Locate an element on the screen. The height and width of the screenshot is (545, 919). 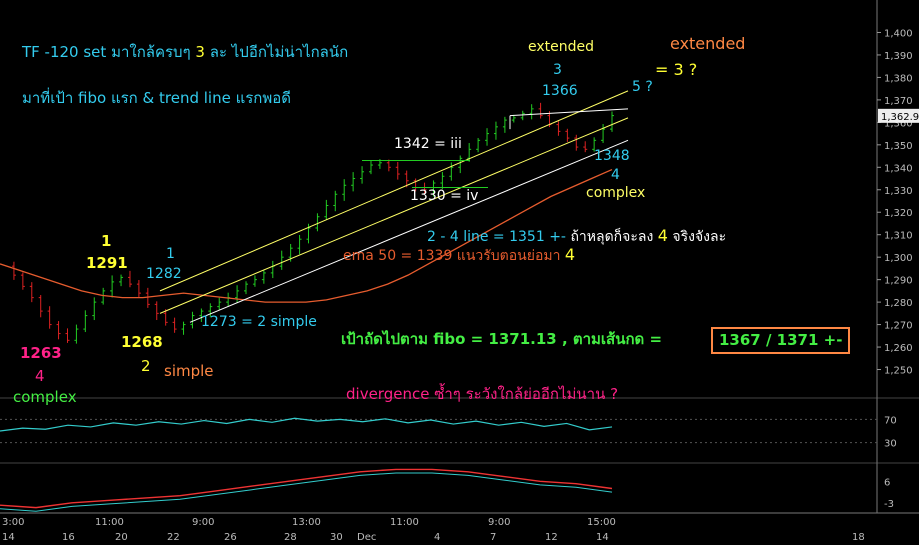
x-date-label: 26 is located at coordinates (230, 537).